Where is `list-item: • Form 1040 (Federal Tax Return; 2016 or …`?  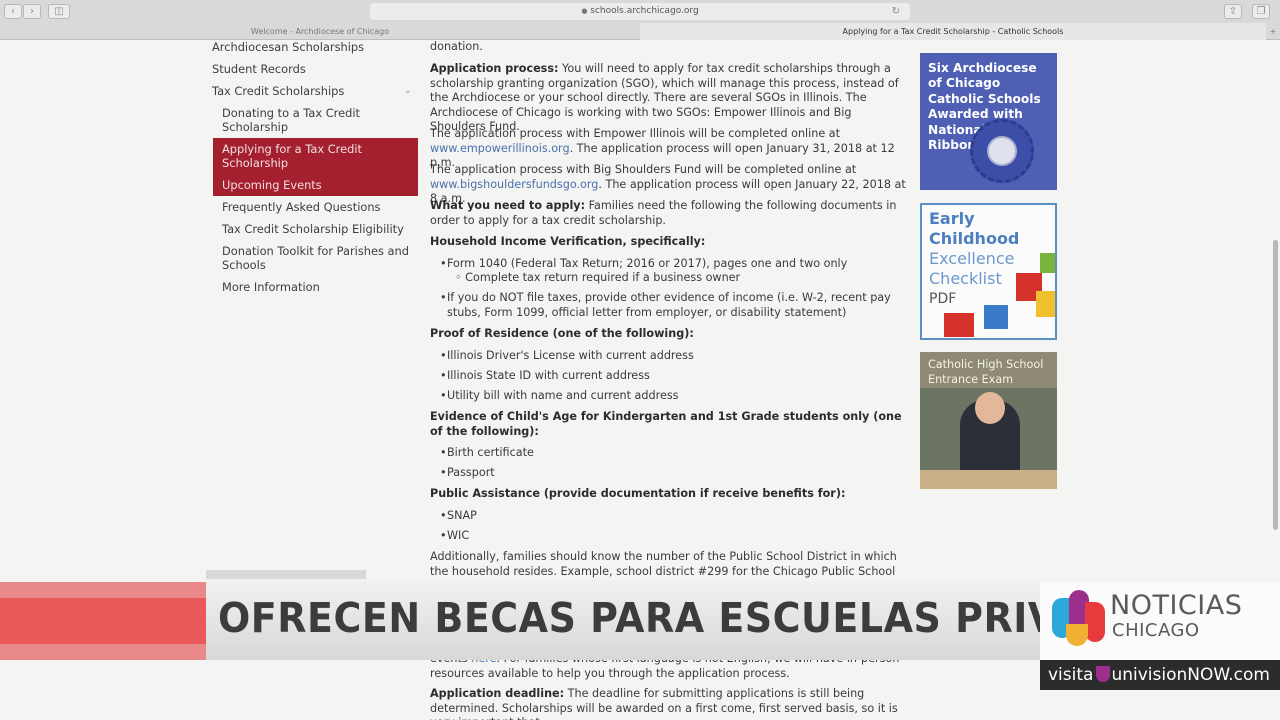
list-item: • Form 1040 (Federal Tax Return; 2016 or … is located at coordinates (675, 264).